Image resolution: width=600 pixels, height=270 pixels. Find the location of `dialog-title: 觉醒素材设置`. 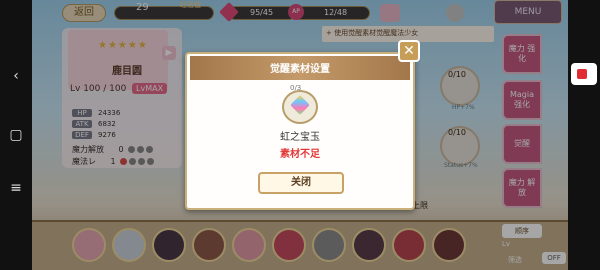

dialog-title: 觉醒素材设置 is located at coordinates (300, 69).